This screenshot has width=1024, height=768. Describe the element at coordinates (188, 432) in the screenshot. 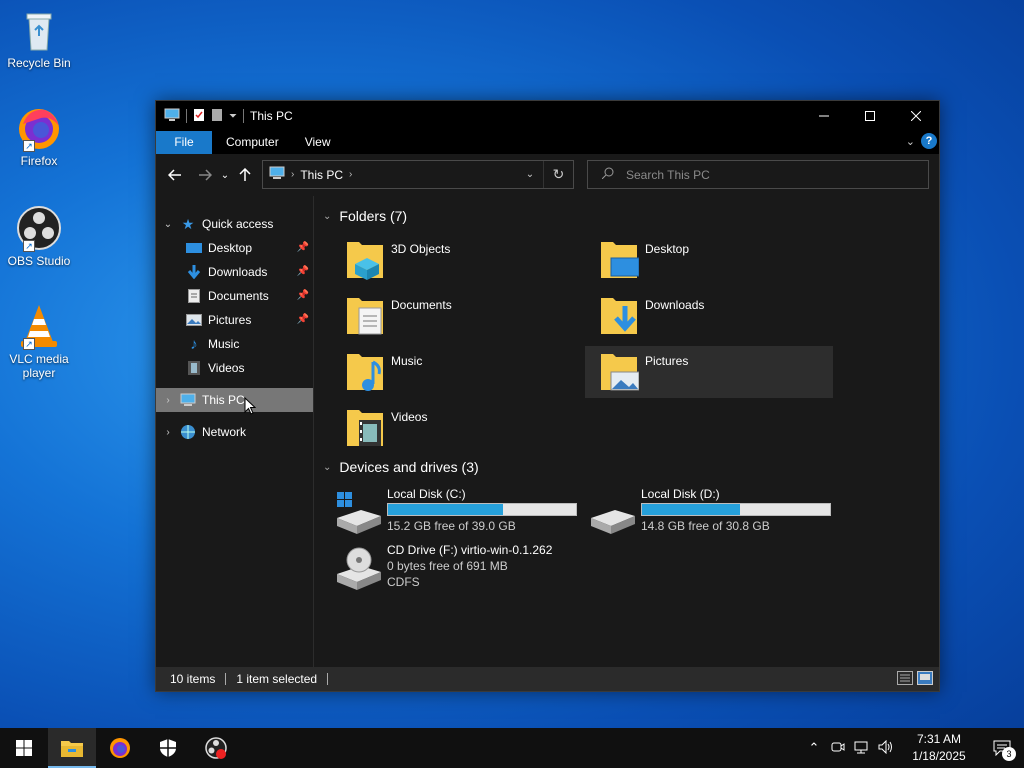

I see `network-icon` at that location.